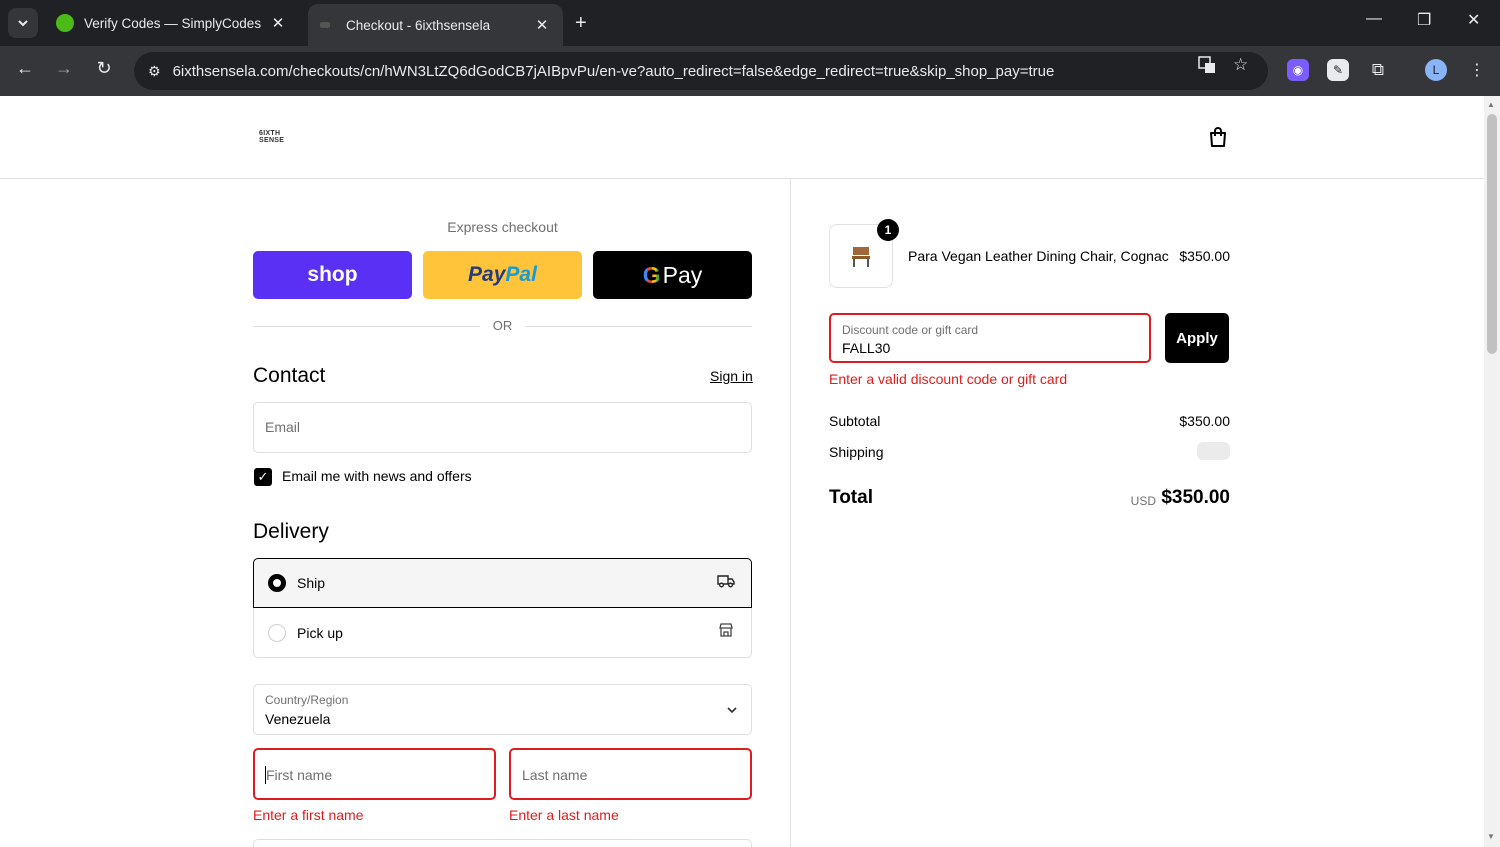 This screenshot has width=1500, height=847. I want to click on profile-avatar: L, so click(1436, 70).